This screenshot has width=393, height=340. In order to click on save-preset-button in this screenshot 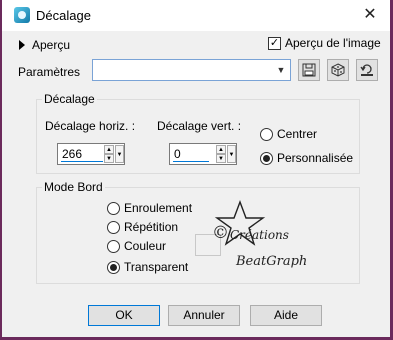, I will do `click(309, 70)`.